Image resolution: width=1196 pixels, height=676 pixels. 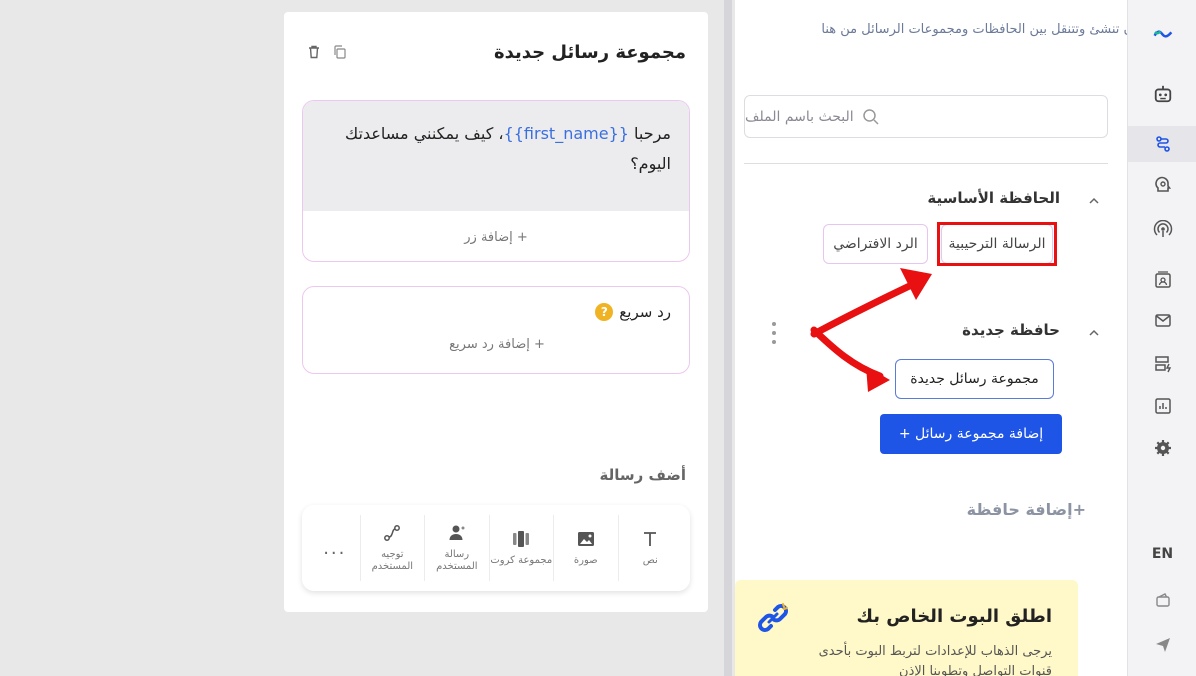 I want to click on logo-icon, so click(x=1162, y=34).